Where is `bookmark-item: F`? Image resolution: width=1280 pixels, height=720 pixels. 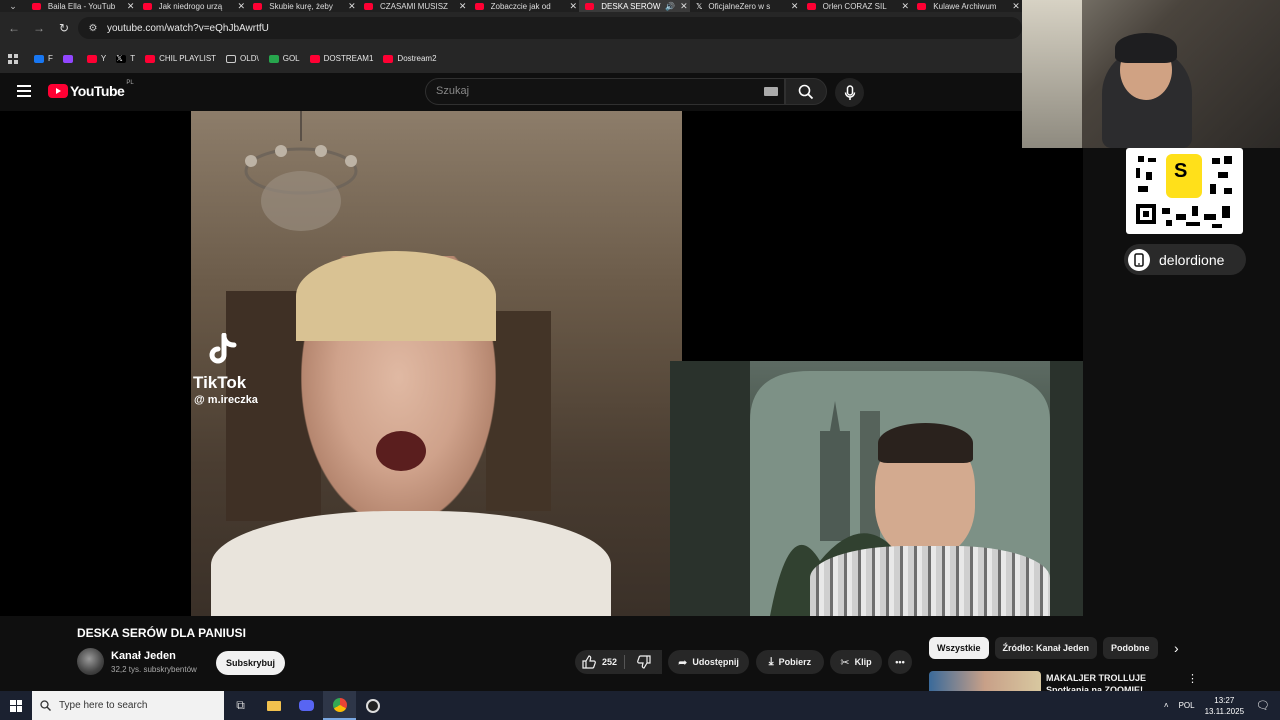
bookmark-item: F is located at coordinates (43, 58).